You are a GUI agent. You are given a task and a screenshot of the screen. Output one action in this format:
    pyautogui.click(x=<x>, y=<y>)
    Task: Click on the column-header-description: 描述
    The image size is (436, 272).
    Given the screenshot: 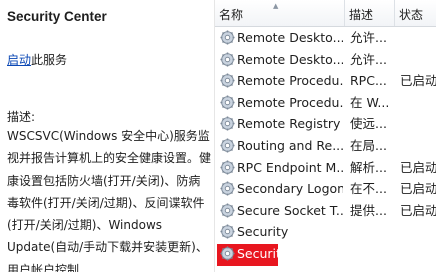 What is the action you would take?
    pyautogui.click(x=370, y=13)
    